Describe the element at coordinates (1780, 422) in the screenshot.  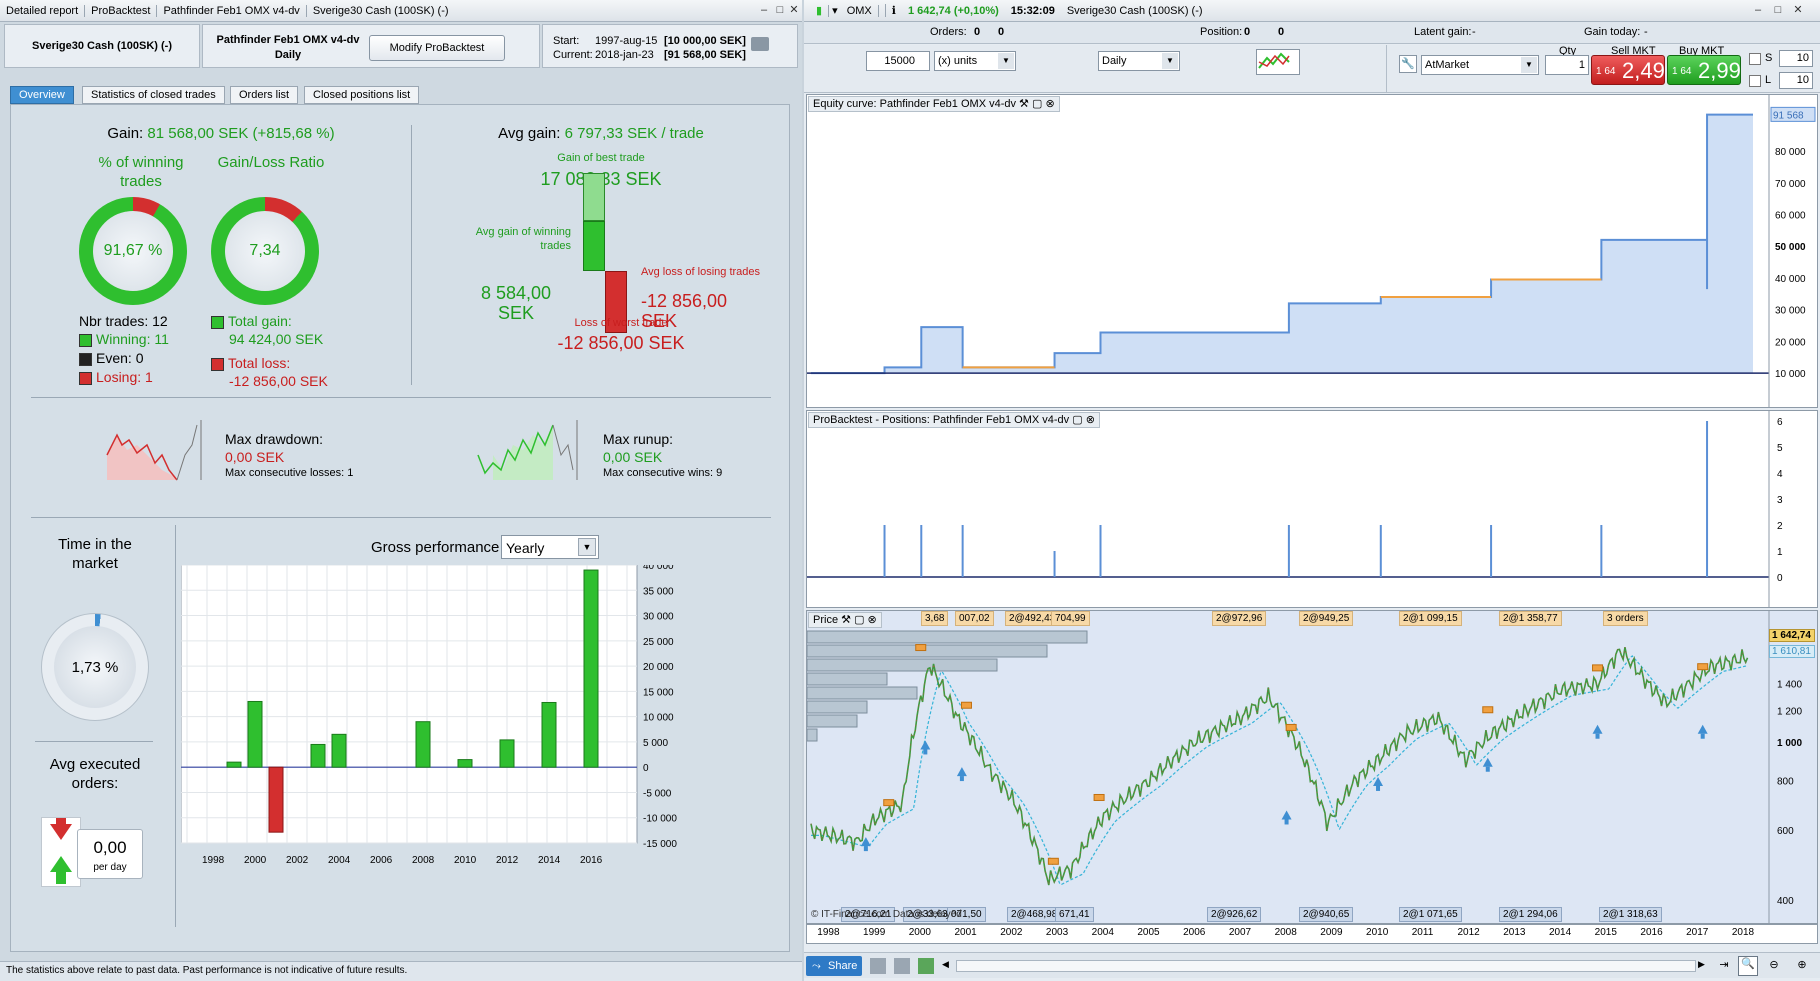
I see `y-tick-label: 6` at that location.